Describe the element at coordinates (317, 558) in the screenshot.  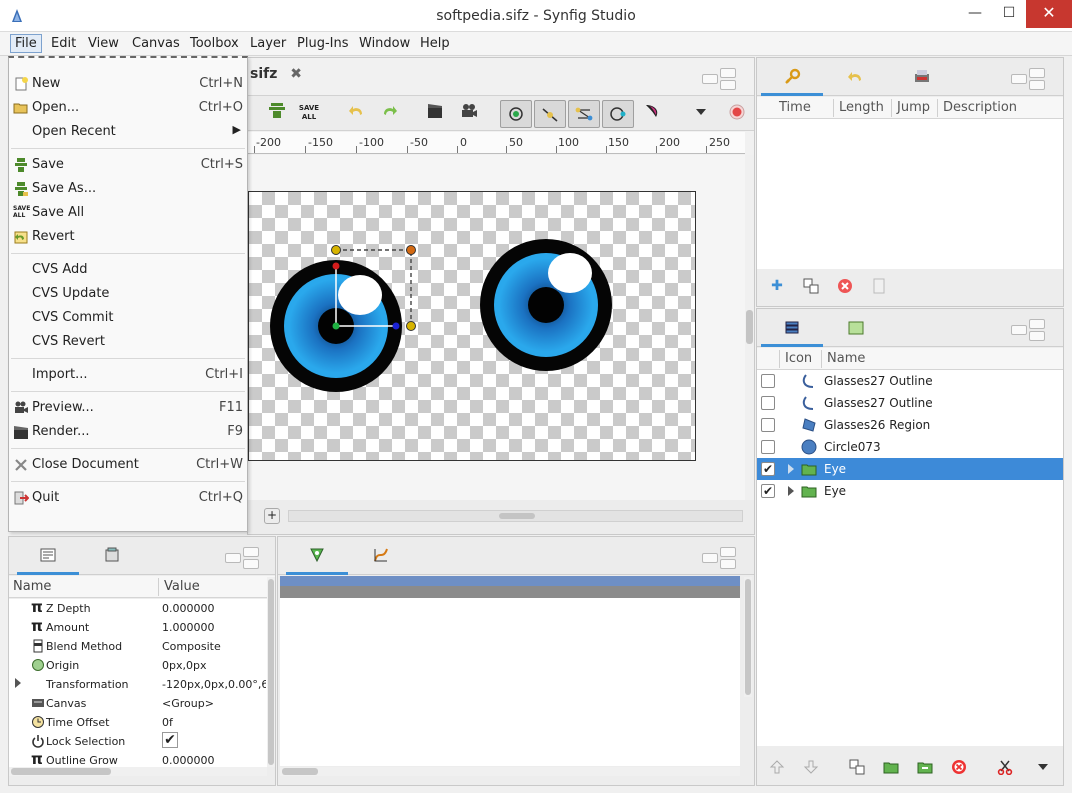
I see `tab-timetrack` at that location.